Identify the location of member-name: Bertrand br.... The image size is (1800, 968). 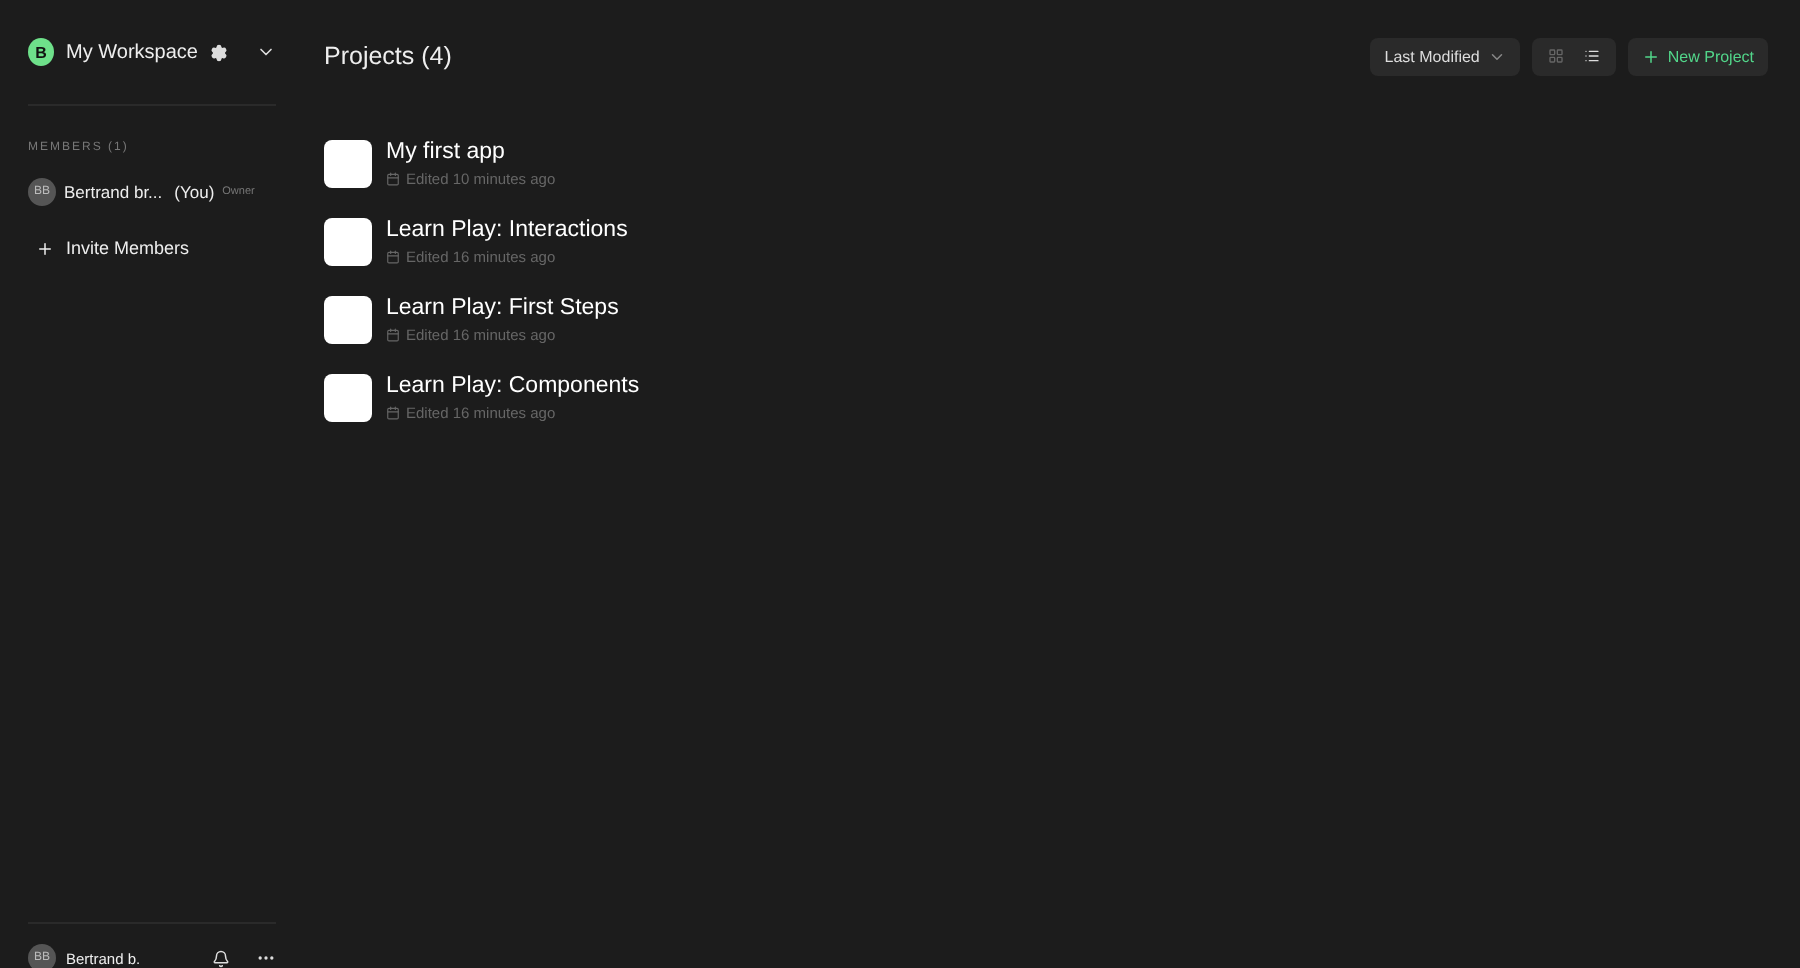
(113, 192).